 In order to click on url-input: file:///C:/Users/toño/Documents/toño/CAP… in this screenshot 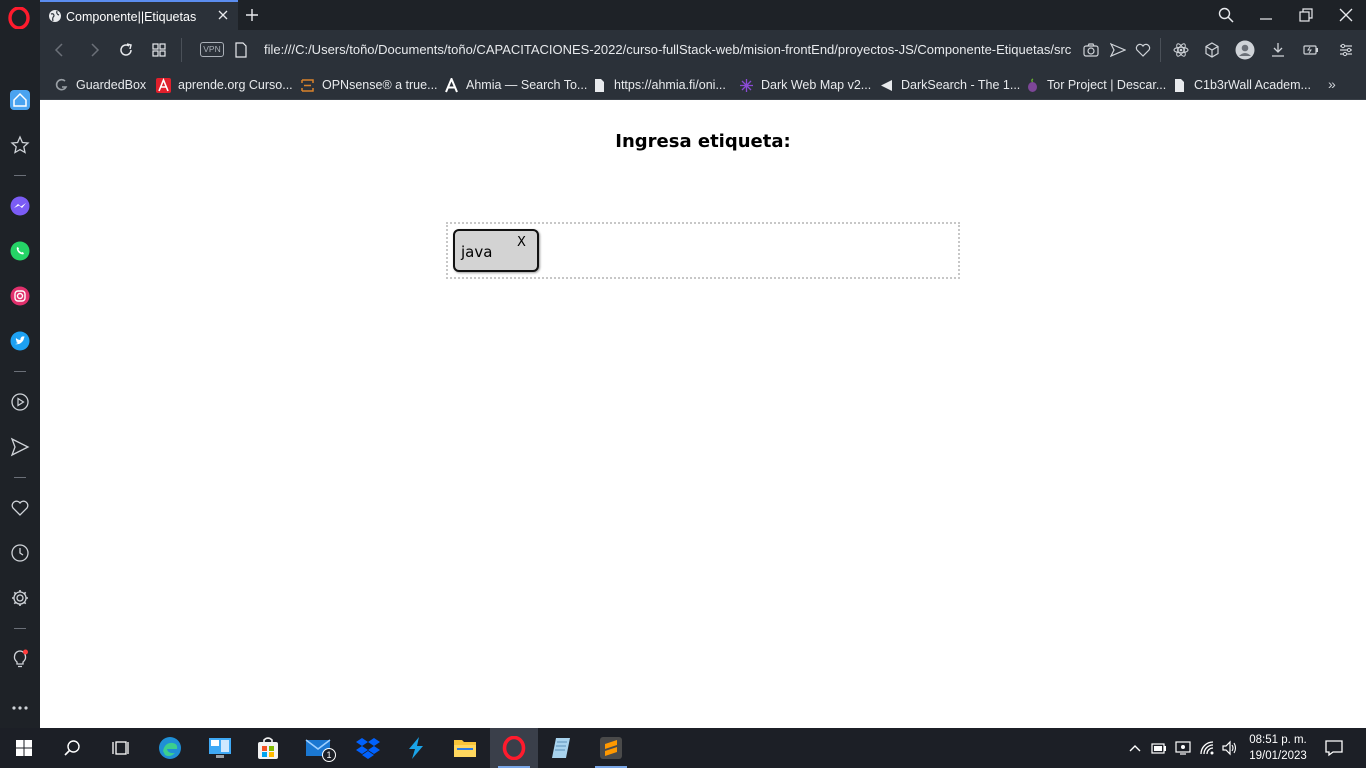, I will do `click(668, 49)`.